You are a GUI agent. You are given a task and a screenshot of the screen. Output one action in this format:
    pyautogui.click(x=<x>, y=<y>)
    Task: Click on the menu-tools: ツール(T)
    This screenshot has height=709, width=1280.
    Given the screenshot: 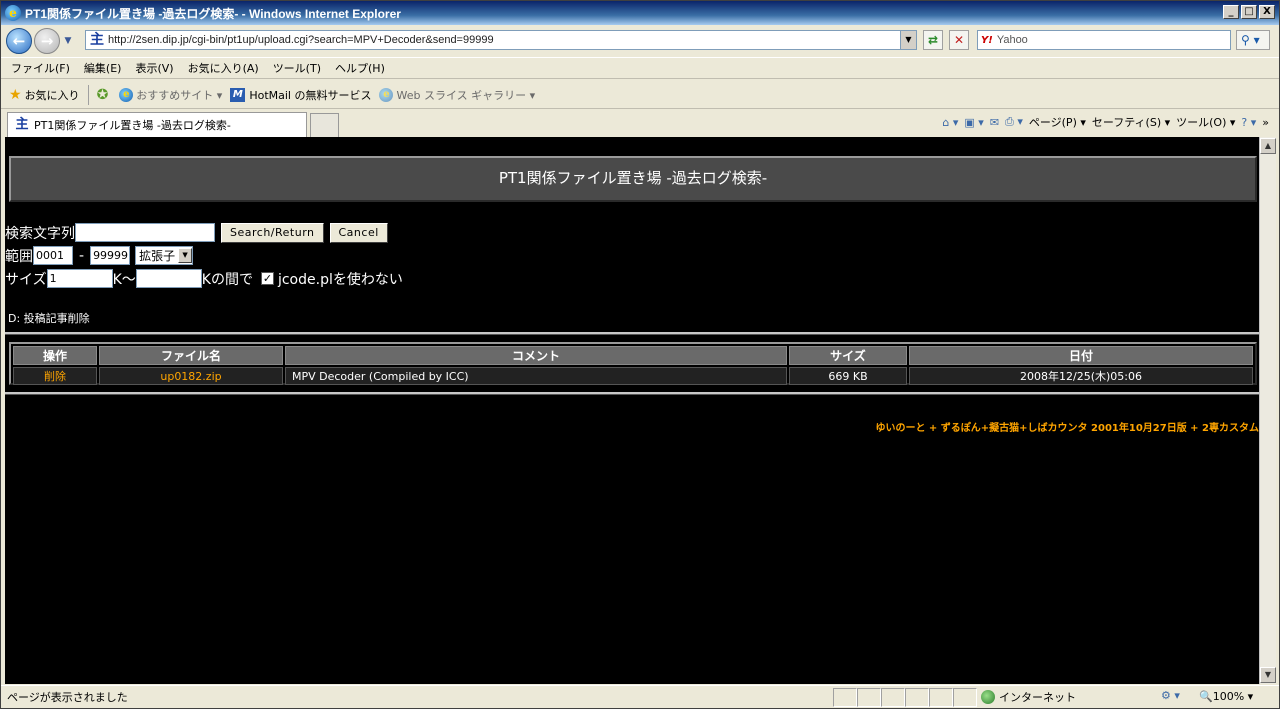 What is the action you would take?
    pyautogui.click(x=297, y=68)
    